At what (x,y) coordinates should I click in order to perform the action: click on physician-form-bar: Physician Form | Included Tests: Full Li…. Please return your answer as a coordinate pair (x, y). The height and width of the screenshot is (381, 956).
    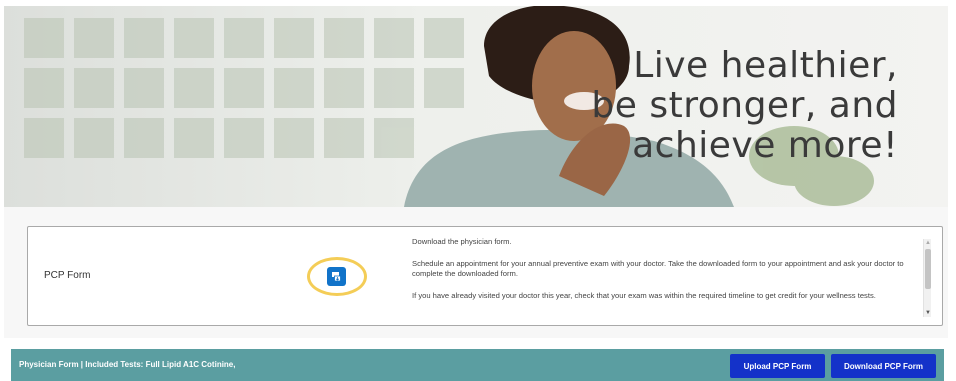
    Looking at the image, I should click on (477, 365).